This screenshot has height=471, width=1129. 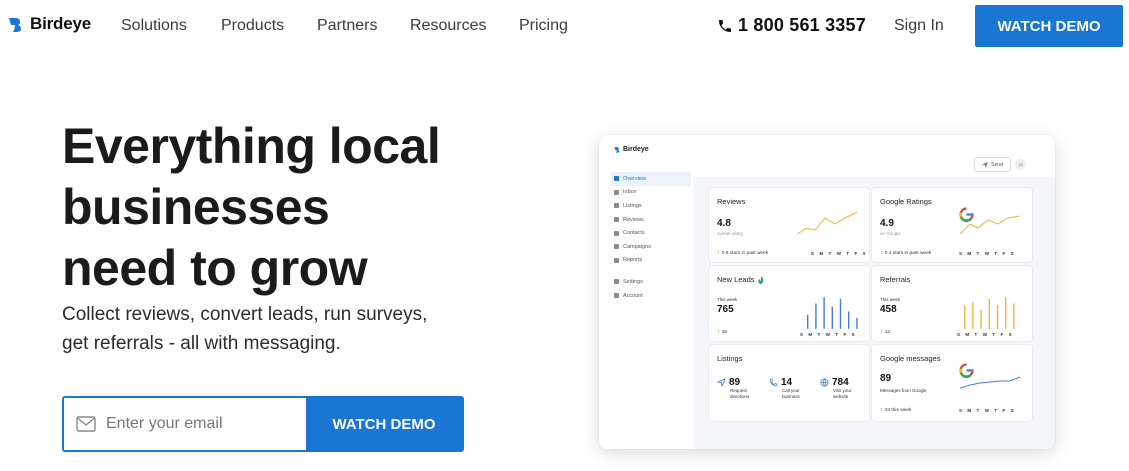 What do you see at coordinates (952, 303) in the screenshot?
I see `referrals-card: Referrals This week 458 ↑ 12 SMTWTFS` at bounding box center [952, 303].